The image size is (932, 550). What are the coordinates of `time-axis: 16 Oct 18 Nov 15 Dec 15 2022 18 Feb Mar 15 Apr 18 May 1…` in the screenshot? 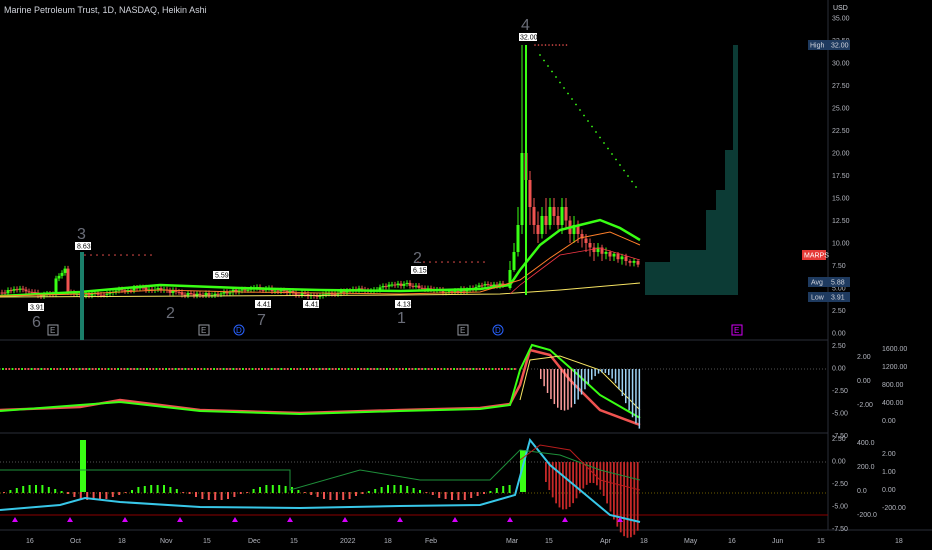 It's located at (464, 541).